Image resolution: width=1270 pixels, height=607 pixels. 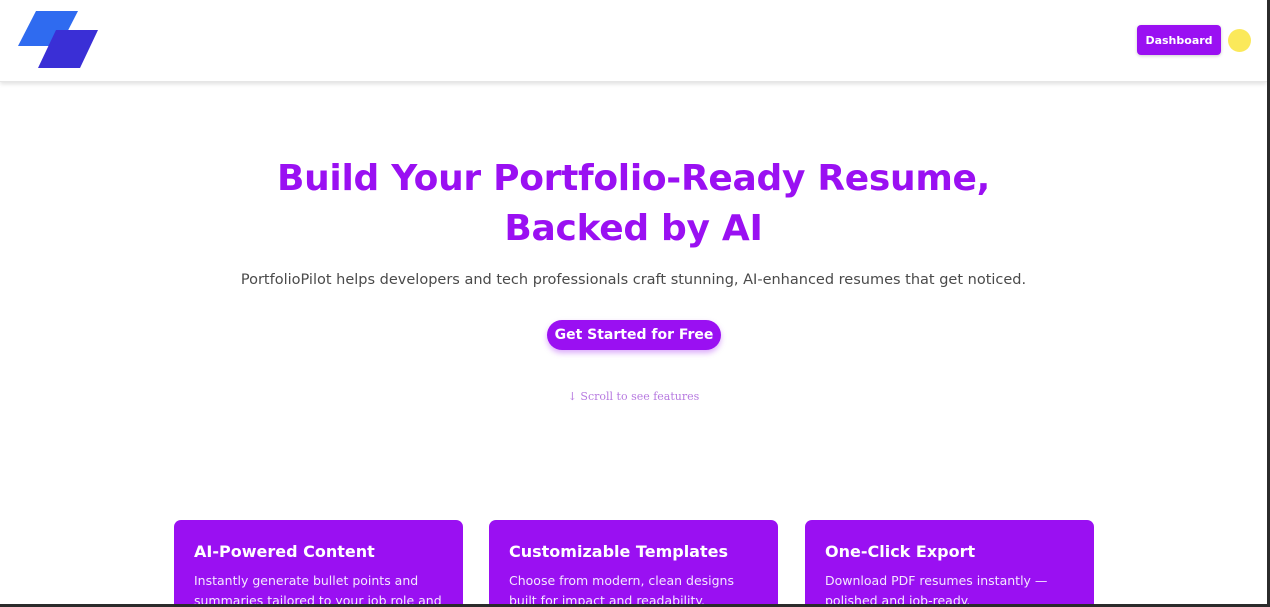 I want to click on hero-title-line1: Build Your Portfolio-Ready Resume,, so click(x=633, y=178).